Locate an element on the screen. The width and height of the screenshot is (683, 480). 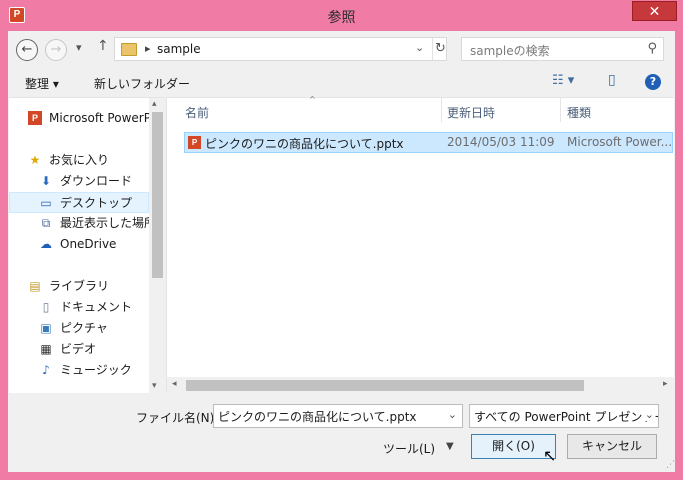
nav-item-desktop: ▭ デスクトップ is located at coordinates (79, 202).